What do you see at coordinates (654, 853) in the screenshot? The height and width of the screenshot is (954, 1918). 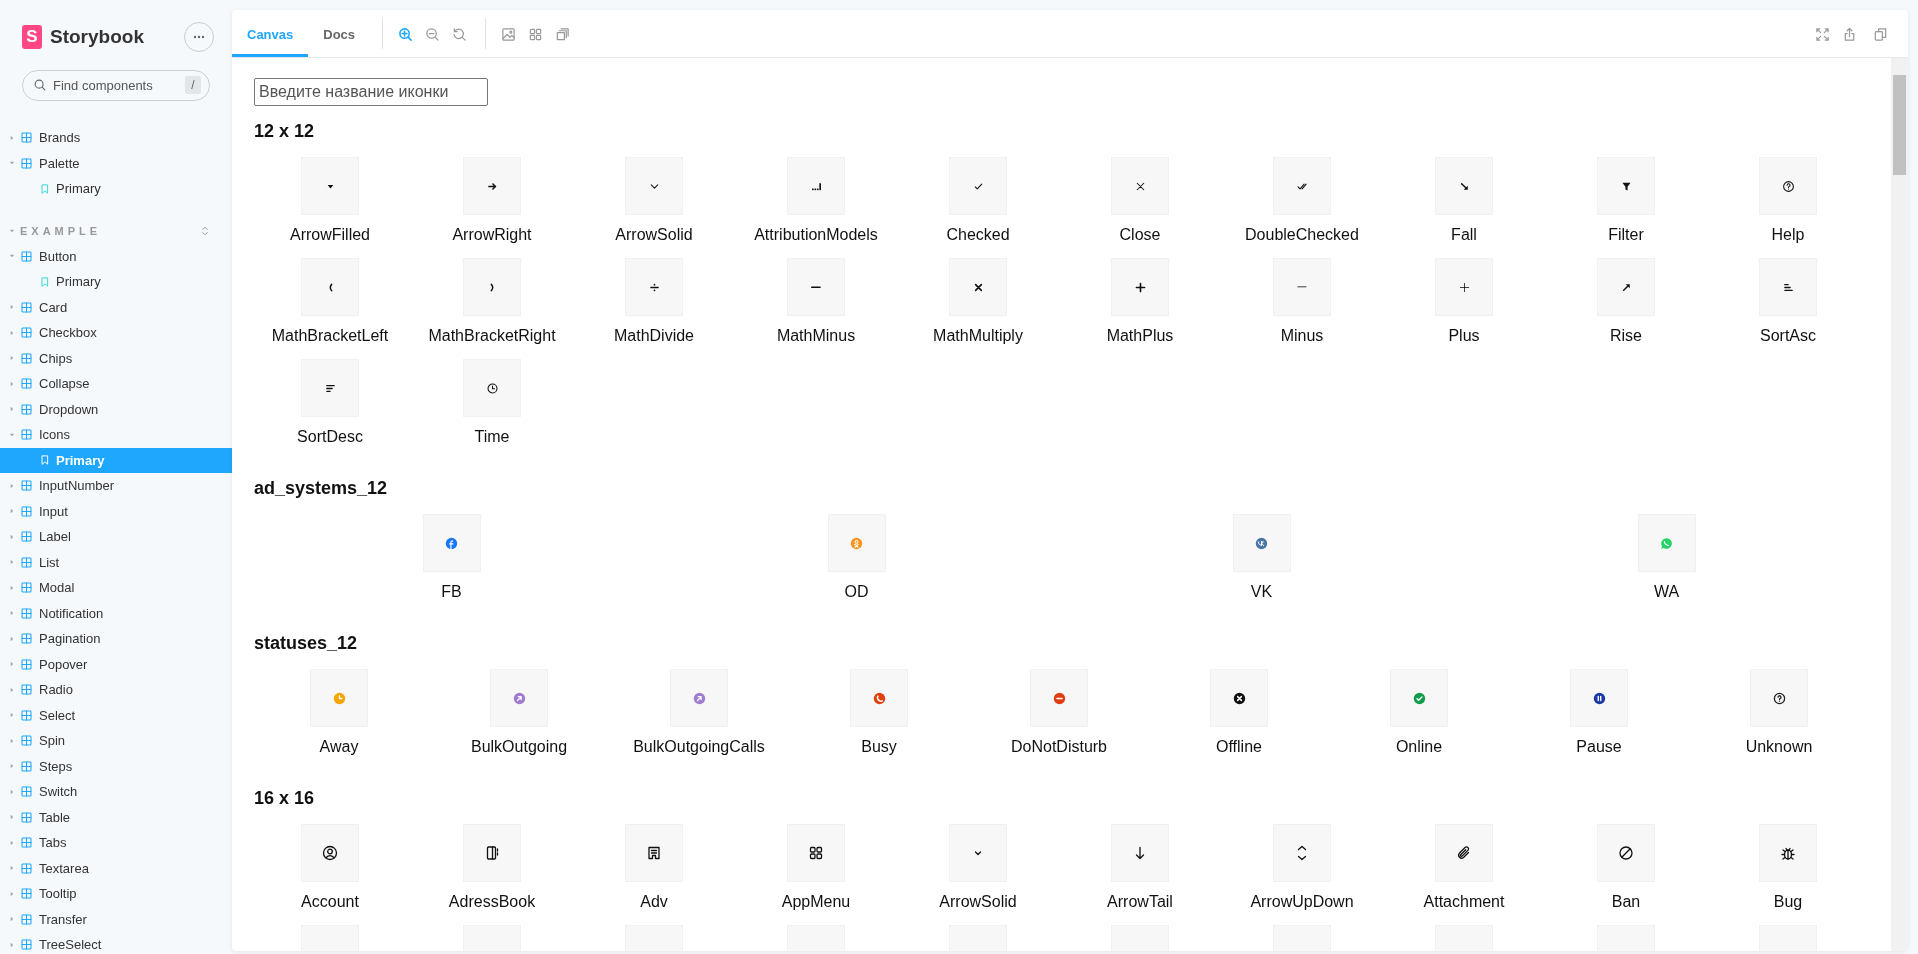 I see `document-icon` at bounding box center [654, 853].